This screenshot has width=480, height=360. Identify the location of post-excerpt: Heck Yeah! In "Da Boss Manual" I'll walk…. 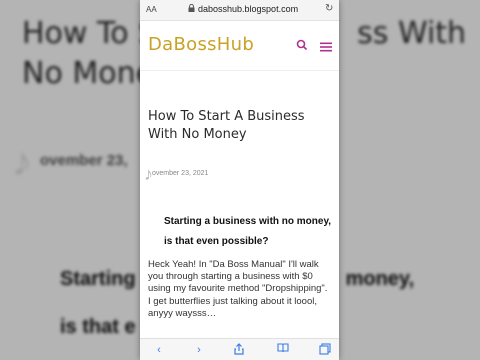
(241, 289).